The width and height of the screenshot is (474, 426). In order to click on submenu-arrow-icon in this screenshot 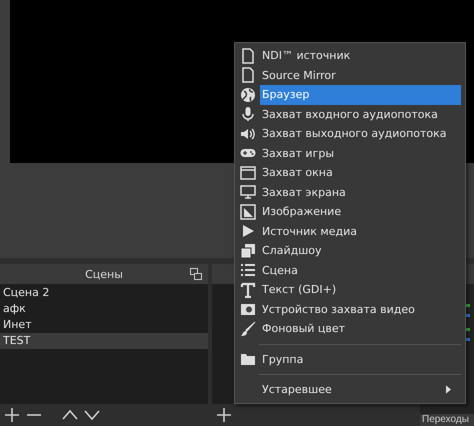, I will do `click(448, 389)`.